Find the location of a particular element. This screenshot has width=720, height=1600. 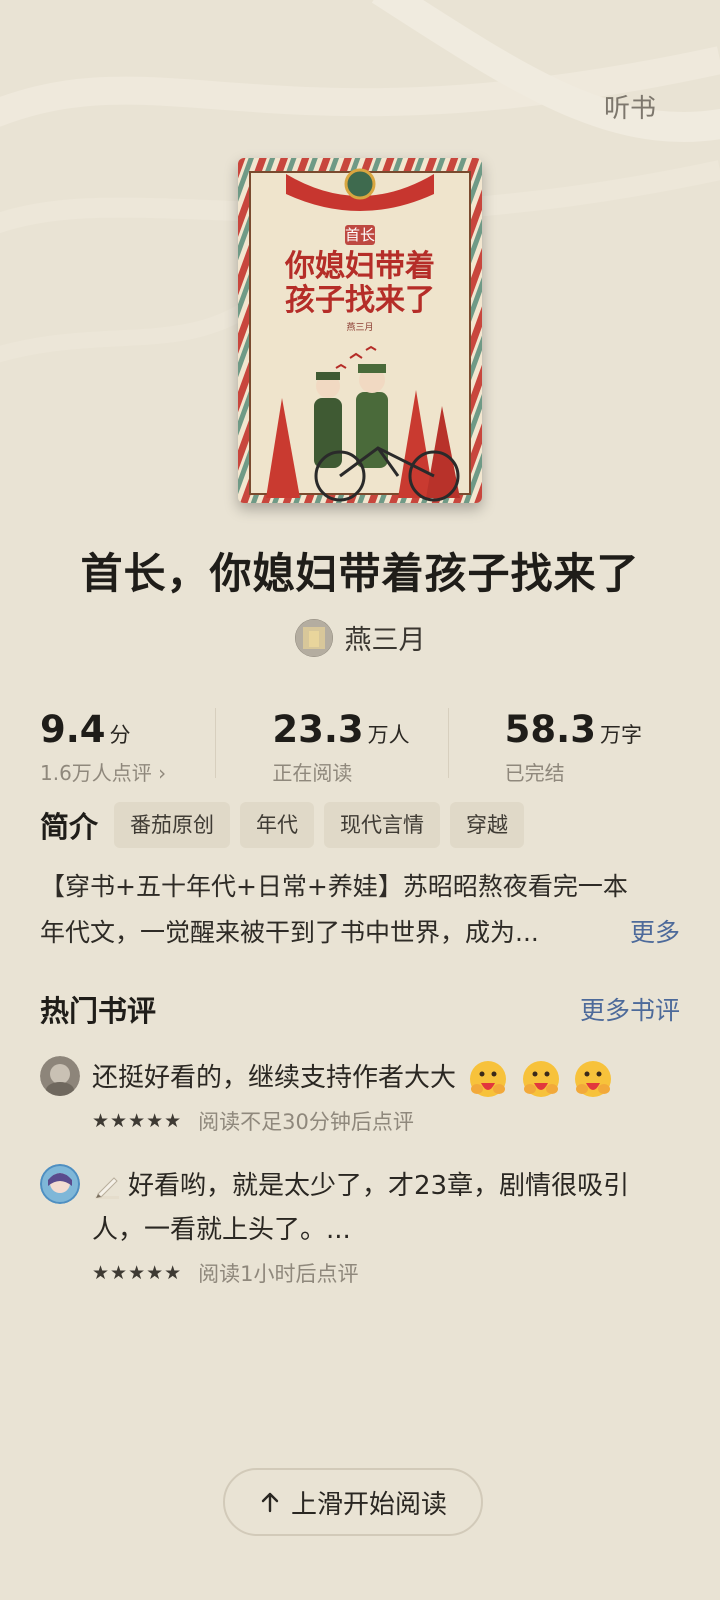

readers-value: 23.3 is located at coordinates (318, 729).